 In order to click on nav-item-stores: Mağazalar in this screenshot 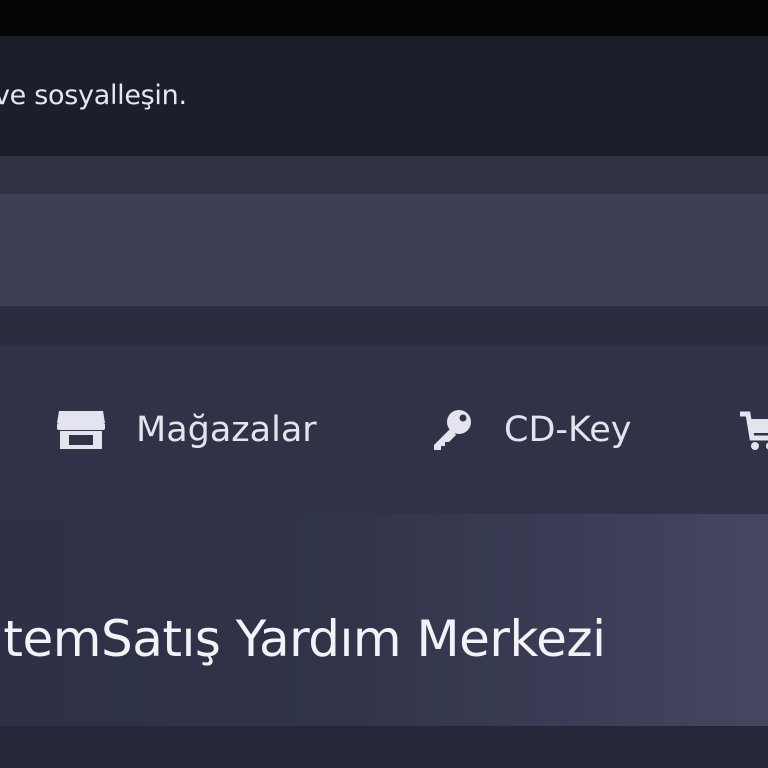, I will do `click(186, 430)`.